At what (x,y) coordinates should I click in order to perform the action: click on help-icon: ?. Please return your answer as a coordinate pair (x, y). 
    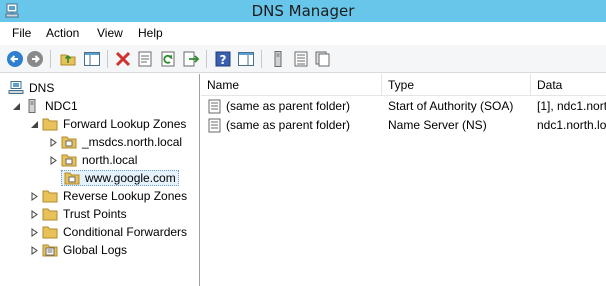
    Looking at the image, I should click on (223, 59).